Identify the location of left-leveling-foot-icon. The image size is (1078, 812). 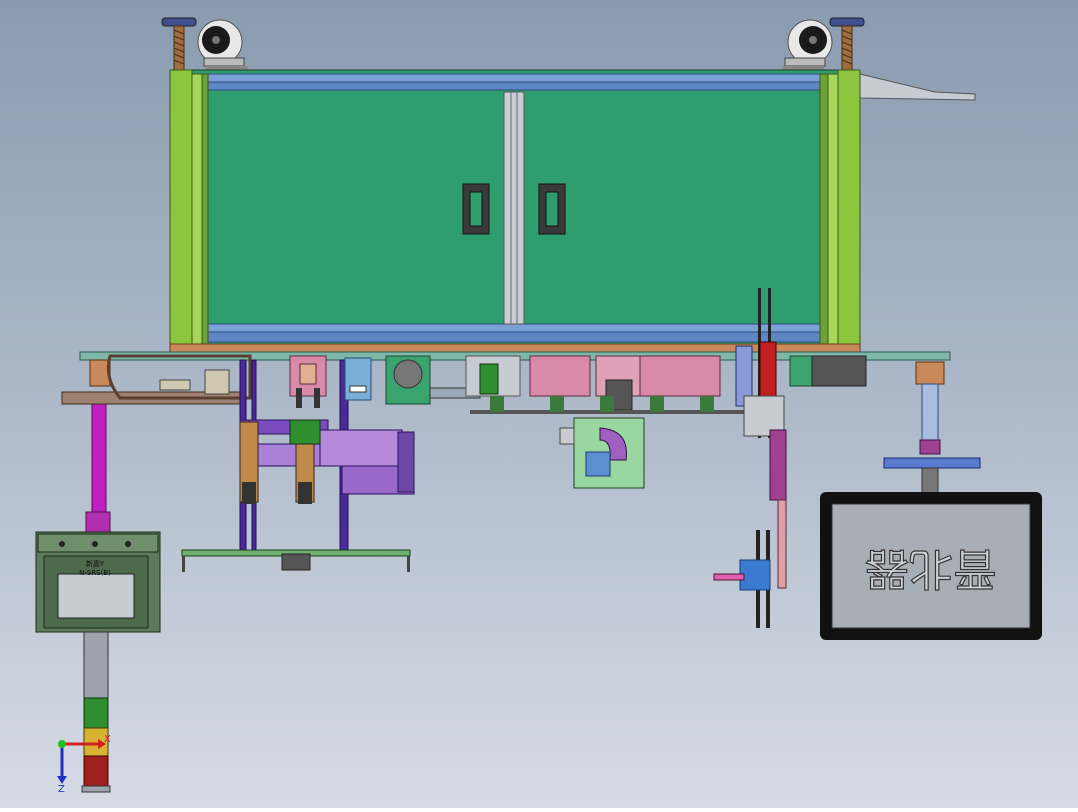
(179, 44).